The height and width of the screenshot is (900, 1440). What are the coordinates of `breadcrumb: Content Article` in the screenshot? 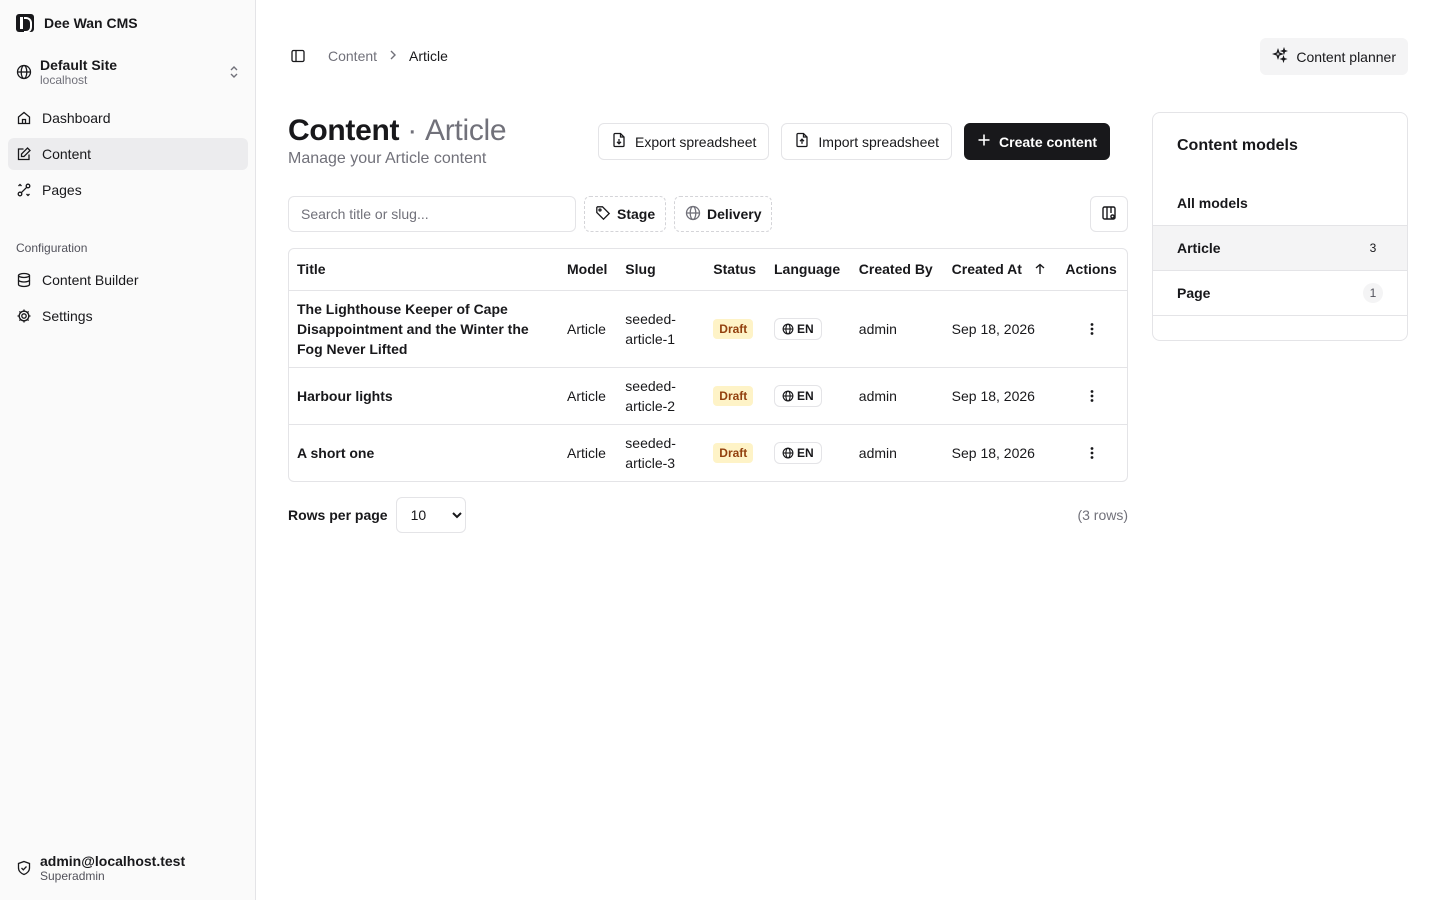 It's located at (388, 56).